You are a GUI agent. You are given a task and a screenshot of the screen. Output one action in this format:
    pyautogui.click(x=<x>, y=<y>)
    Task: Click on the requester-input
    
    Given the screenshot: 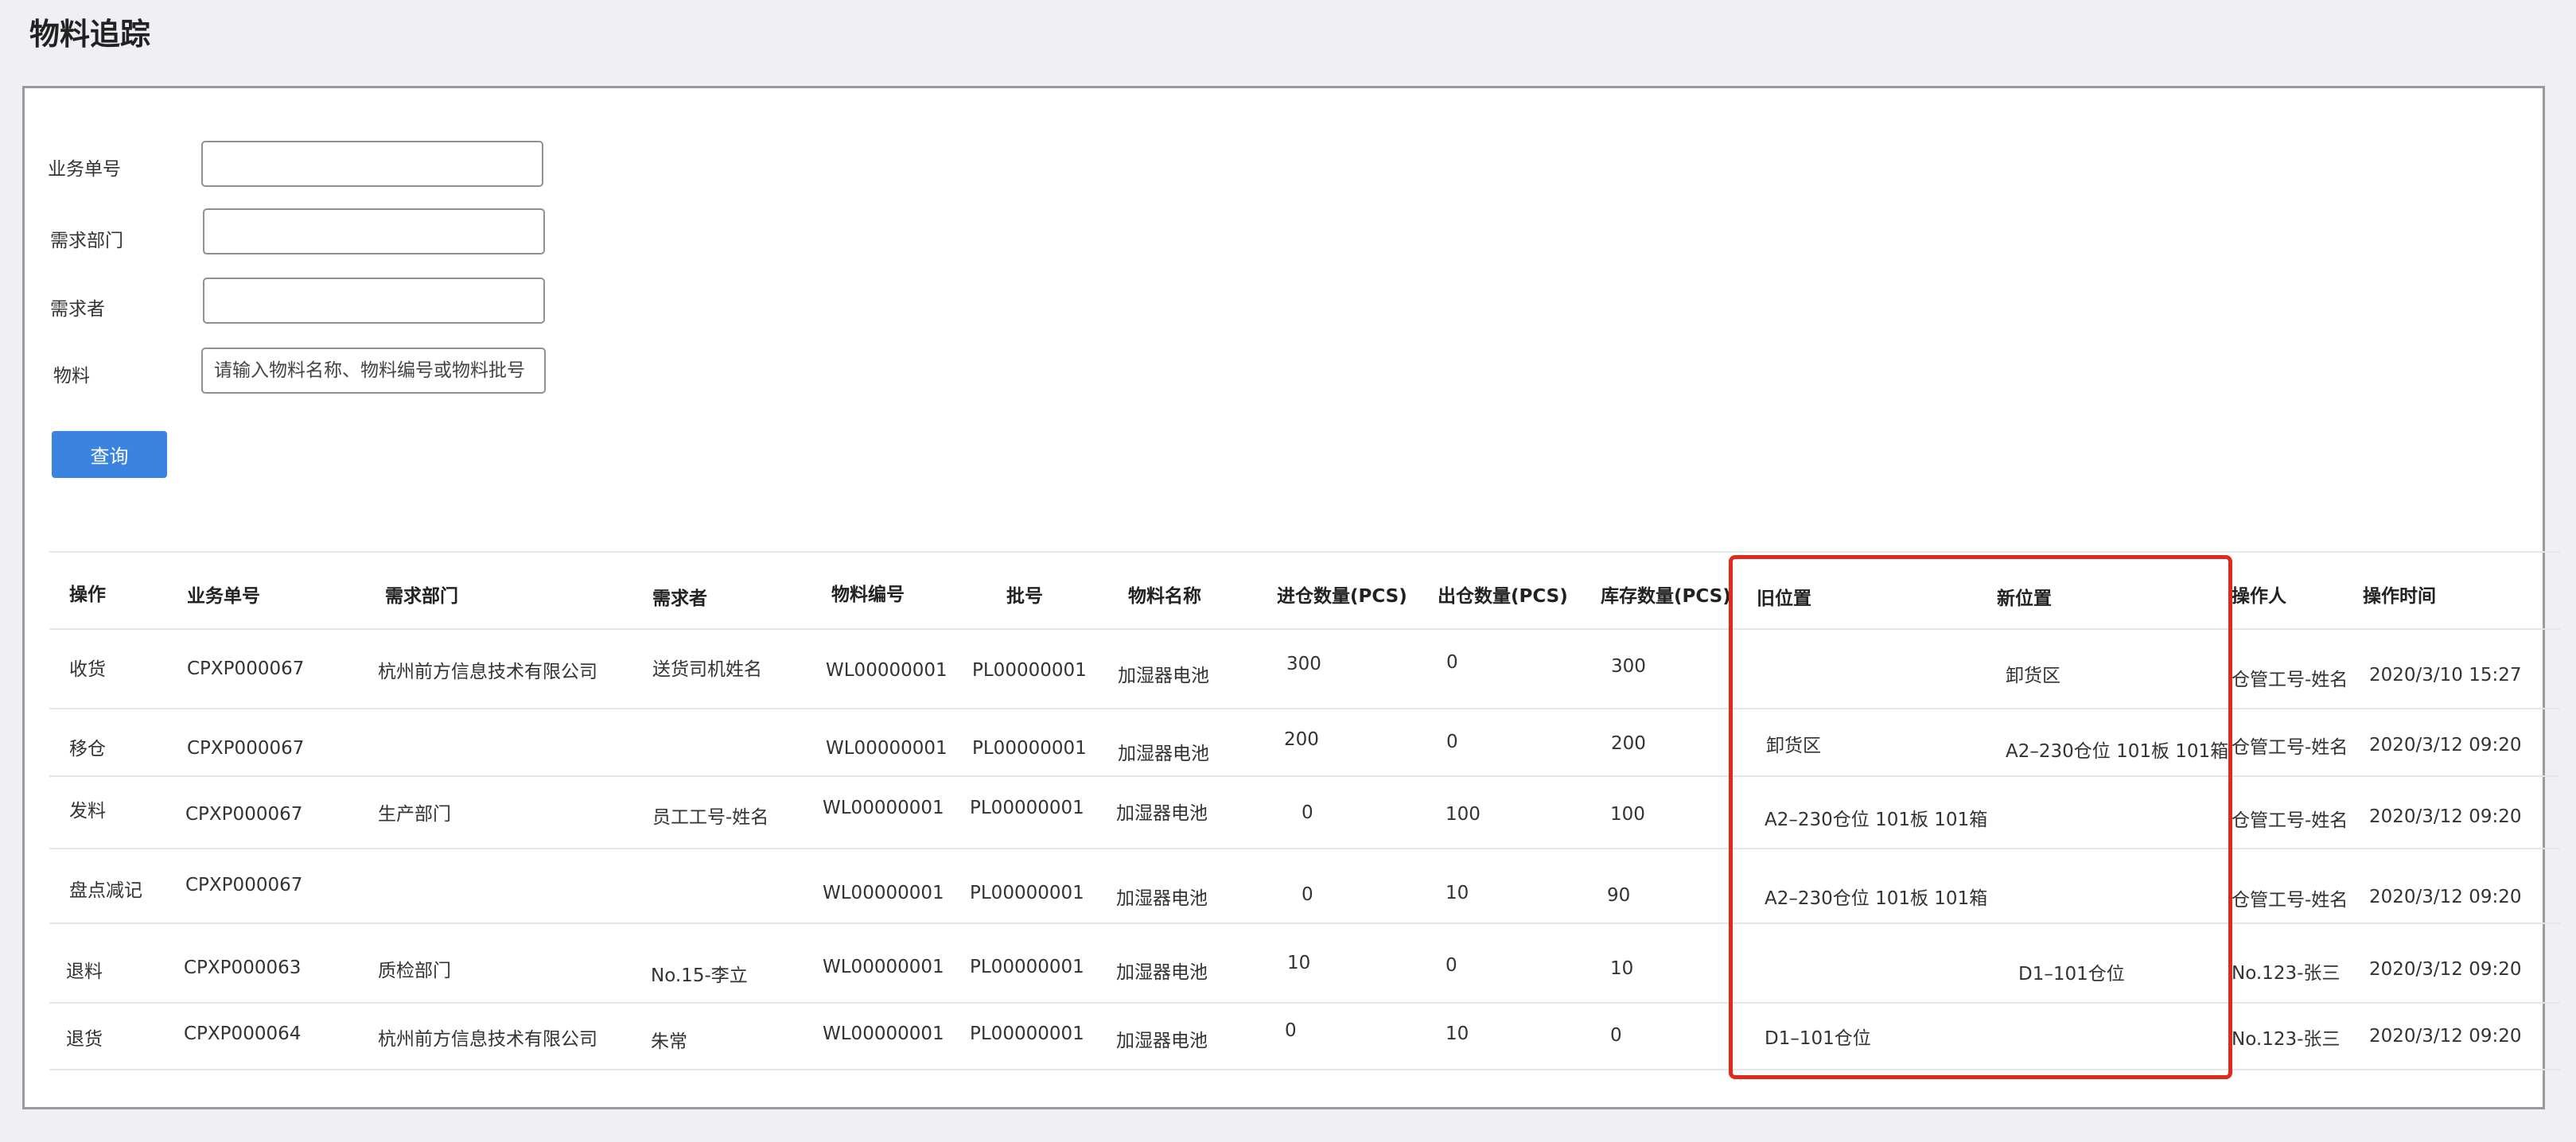 What is the action you would take?
    pyautogui.click(x=374, y=301)
    